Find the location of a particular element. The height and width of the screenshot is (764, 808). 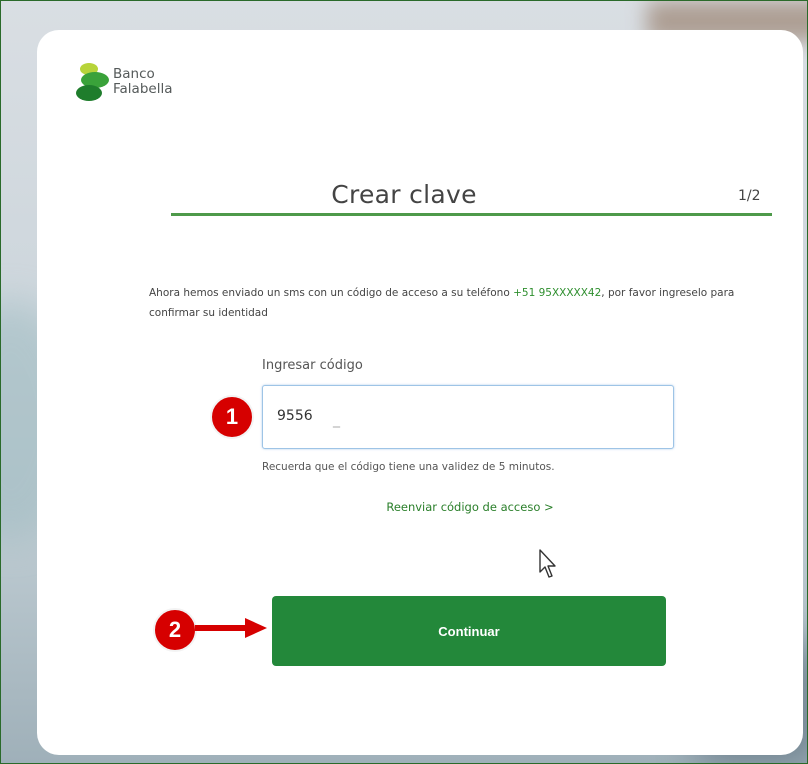

logo-text: Banco Falabella is located at coordinates (142, 82).